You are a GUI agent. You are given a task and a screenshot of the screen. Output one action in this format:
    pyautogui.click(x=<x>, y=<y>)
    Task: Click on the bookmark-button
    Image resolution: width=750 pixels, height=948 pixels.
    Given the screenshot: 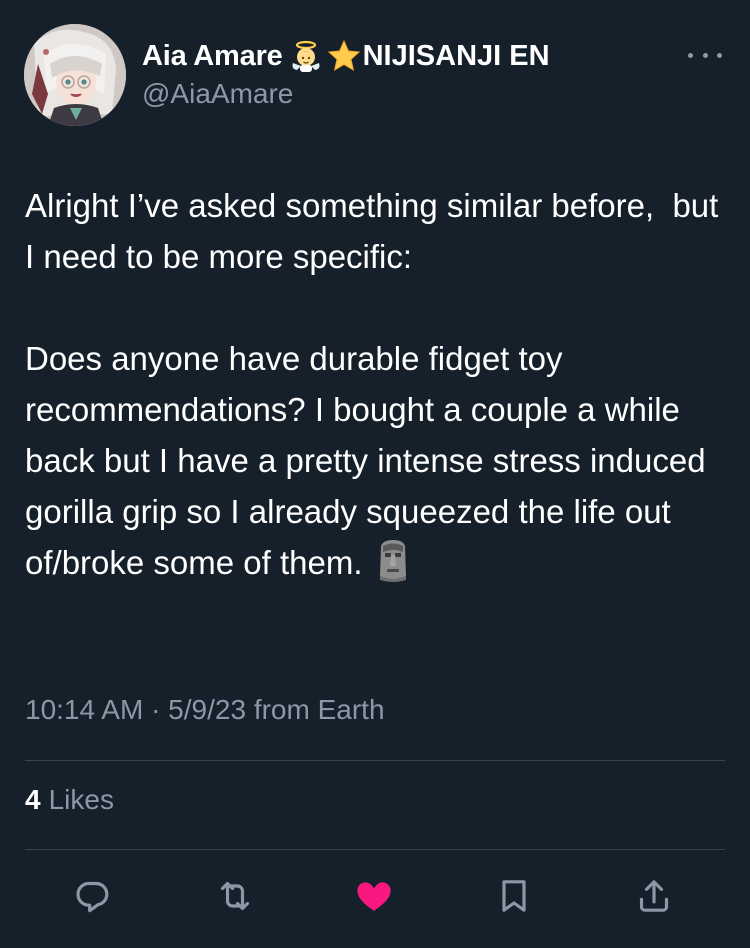 What is the action you would take?
    pyautogui.click(x=514, y=896)
    